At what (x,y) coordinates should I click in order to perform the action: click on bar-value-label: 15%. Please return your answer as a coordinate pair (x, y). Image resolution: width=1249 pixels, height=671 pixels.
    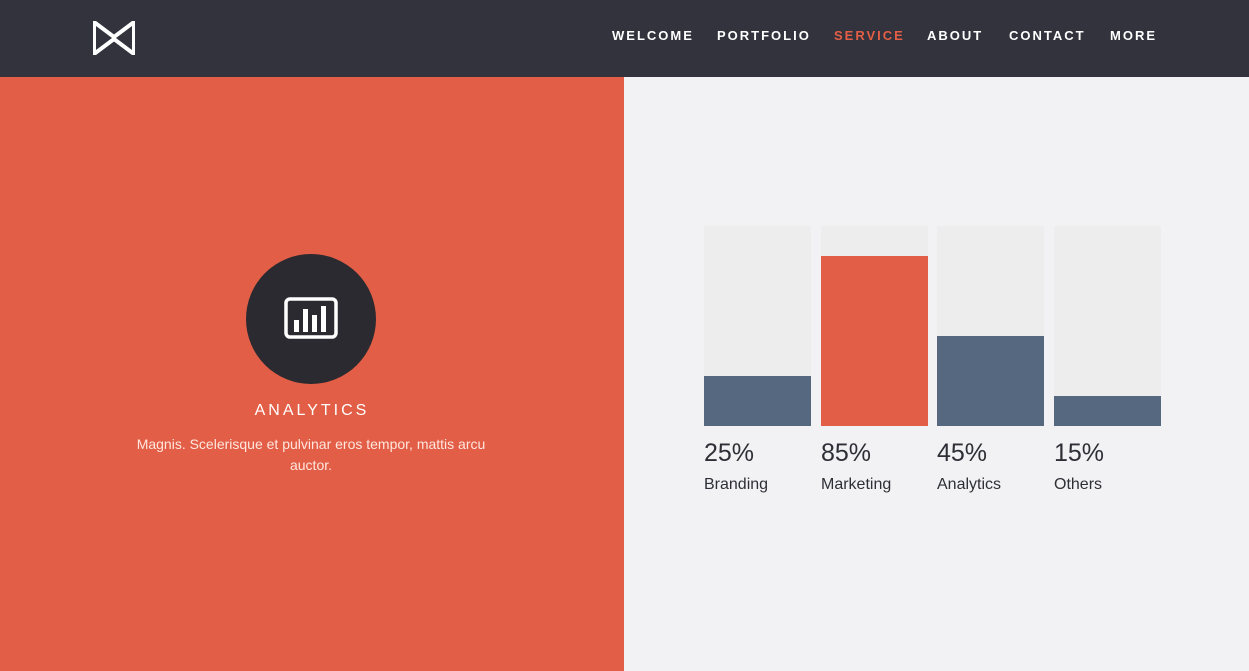
    Looking at the image, I should click on (1079, 453).